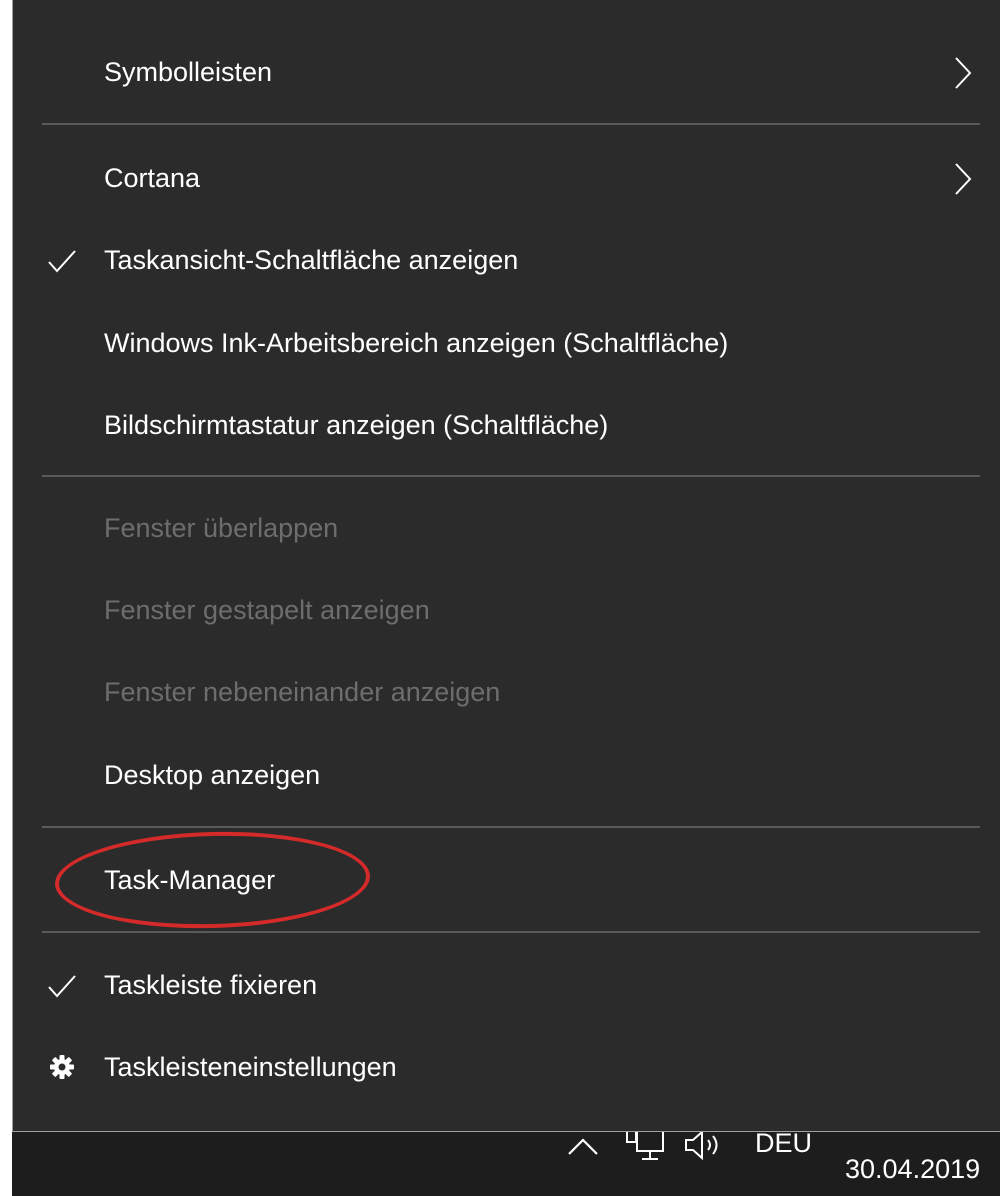  Describe the element at coordinates (506, 775) in the screenshot. I see `menu-item-desktop-anzeigen: Desktop anzeigen` at that location.